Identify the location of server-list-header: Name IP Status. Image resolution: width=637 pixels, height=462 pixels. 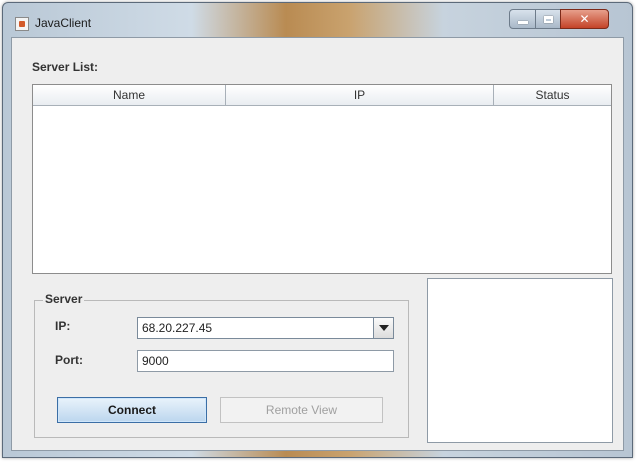
(322, 95).